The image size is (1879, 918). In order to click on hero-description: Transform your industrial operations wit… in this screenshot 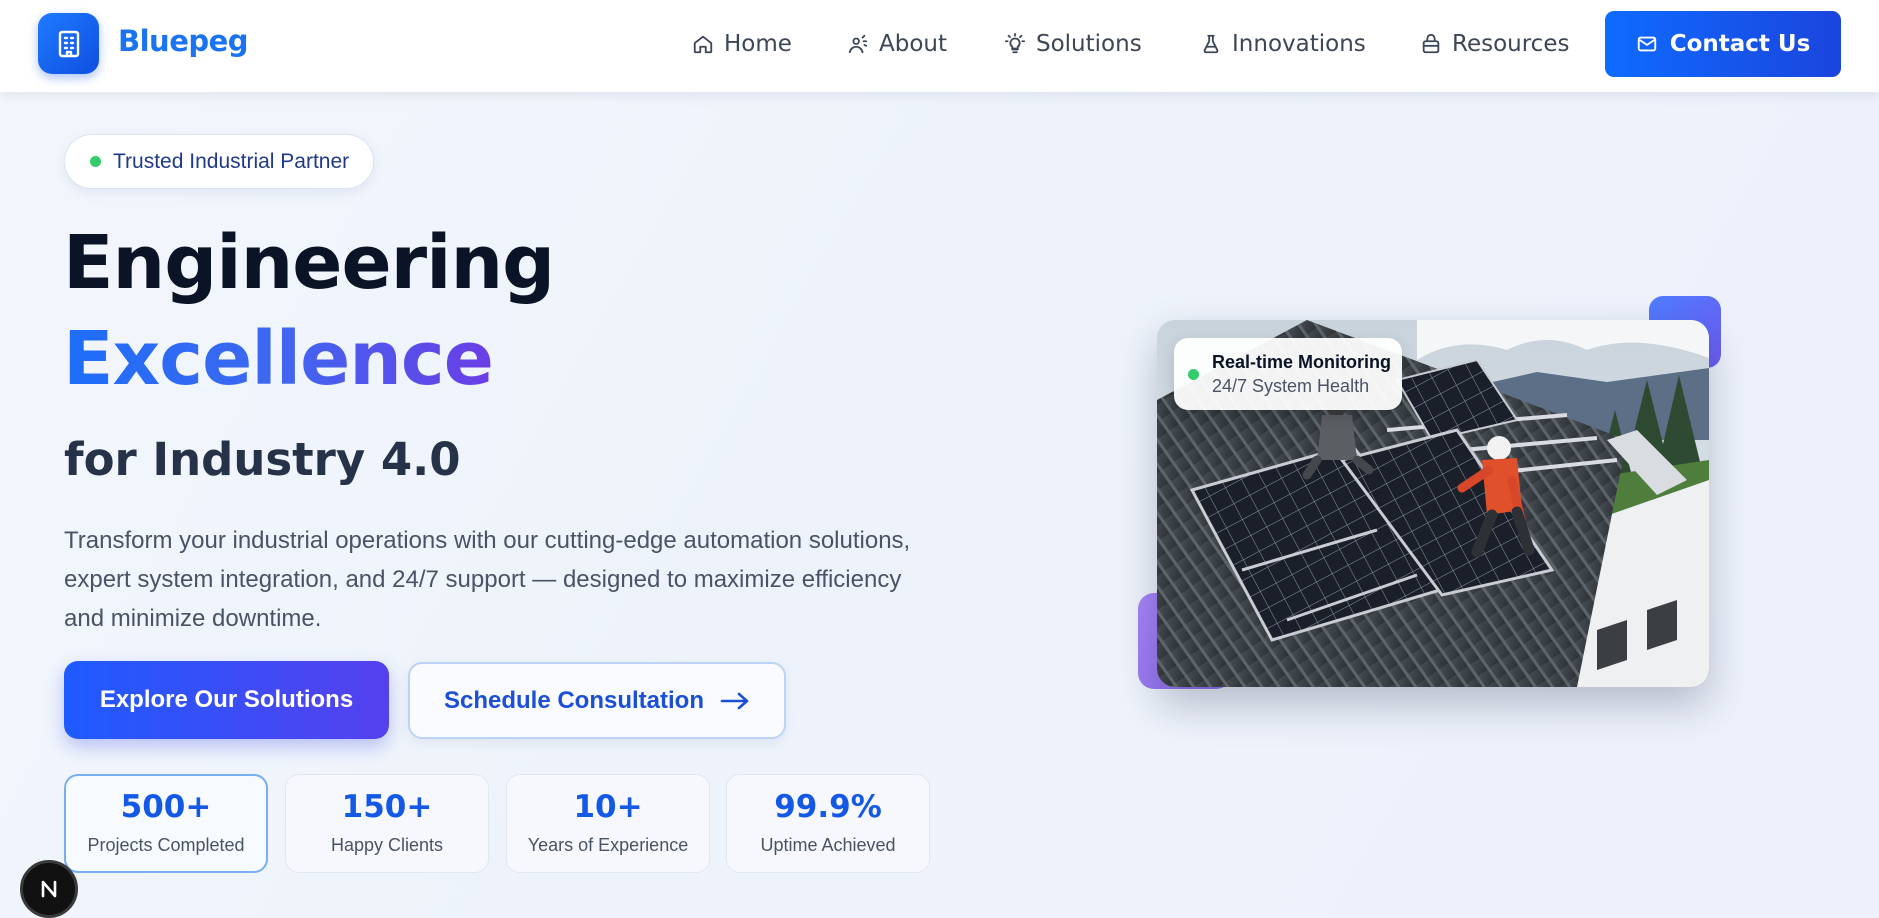, I will do `click(487, 579)`.